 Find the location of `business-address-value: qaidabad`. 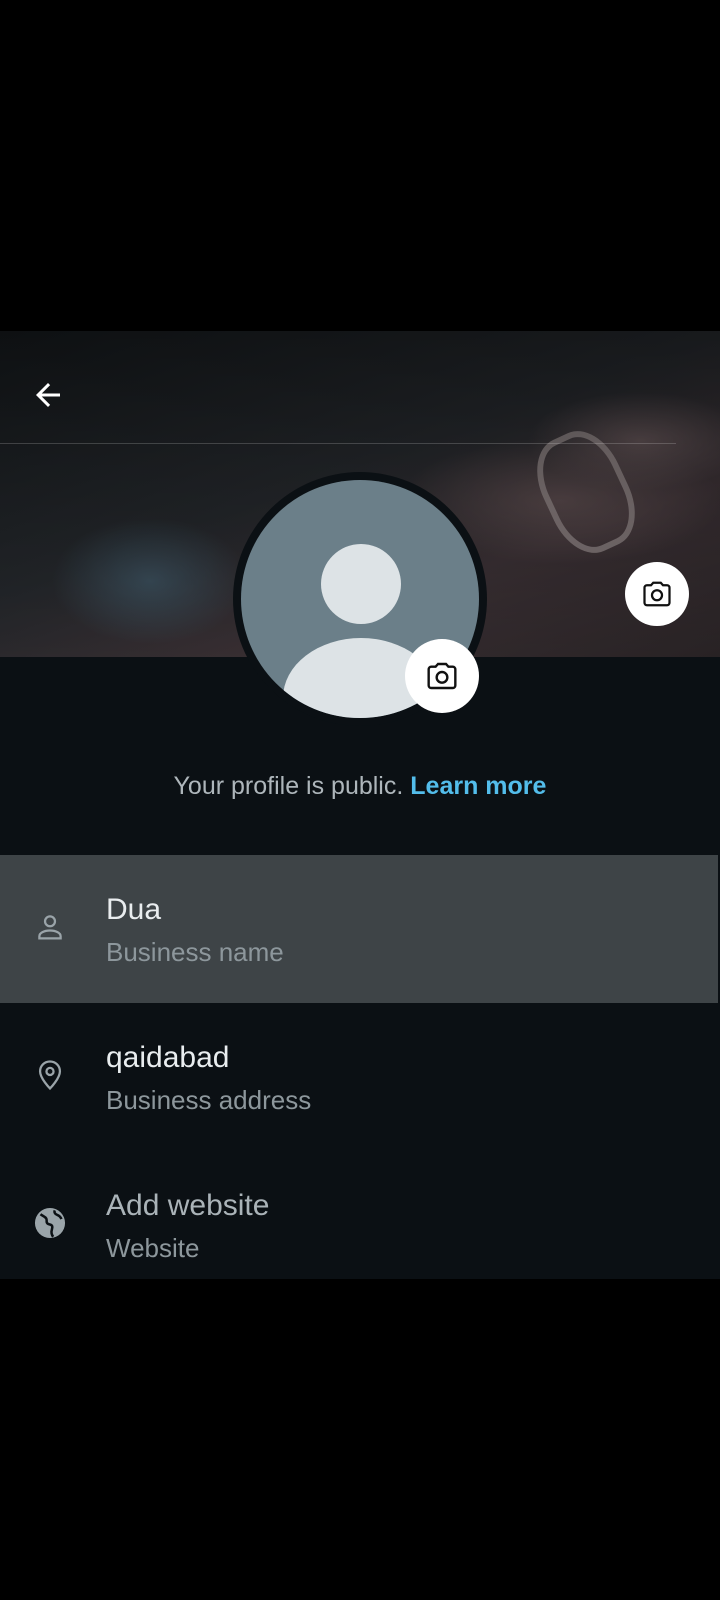

business-address-value: qaidabad is located at coordinates (168, 1057).